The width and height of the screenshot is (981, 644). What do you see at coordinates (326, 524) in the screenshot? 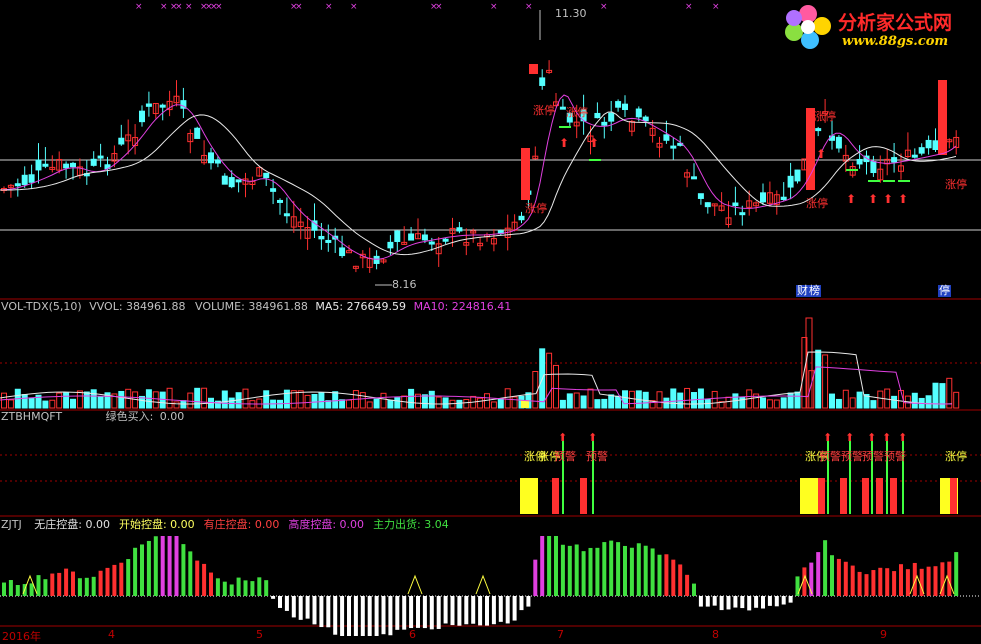
I see `zjtj-item-3: 高度控盘: 0.00` at bounding box center [326, 524].